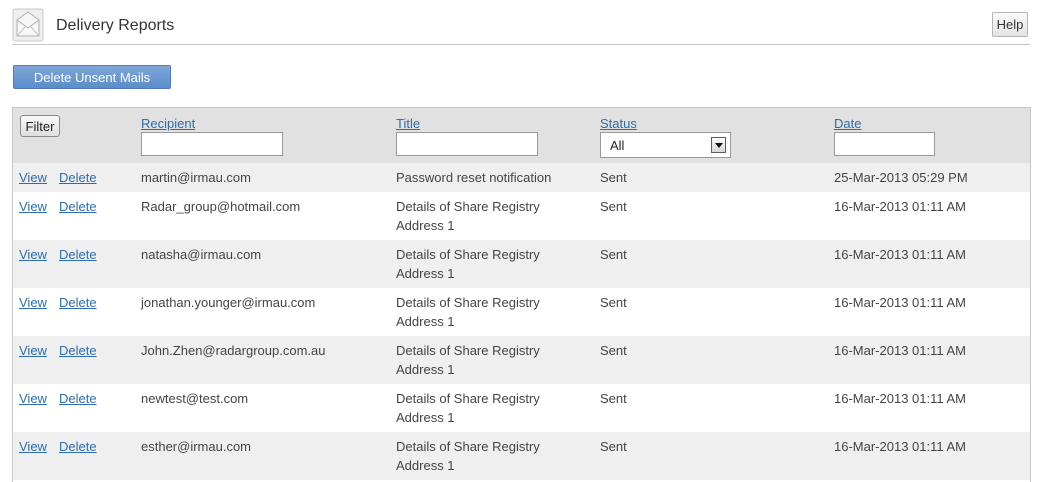  I want to click on recipient-cell: esther@irmau.com, so click(196, 446).